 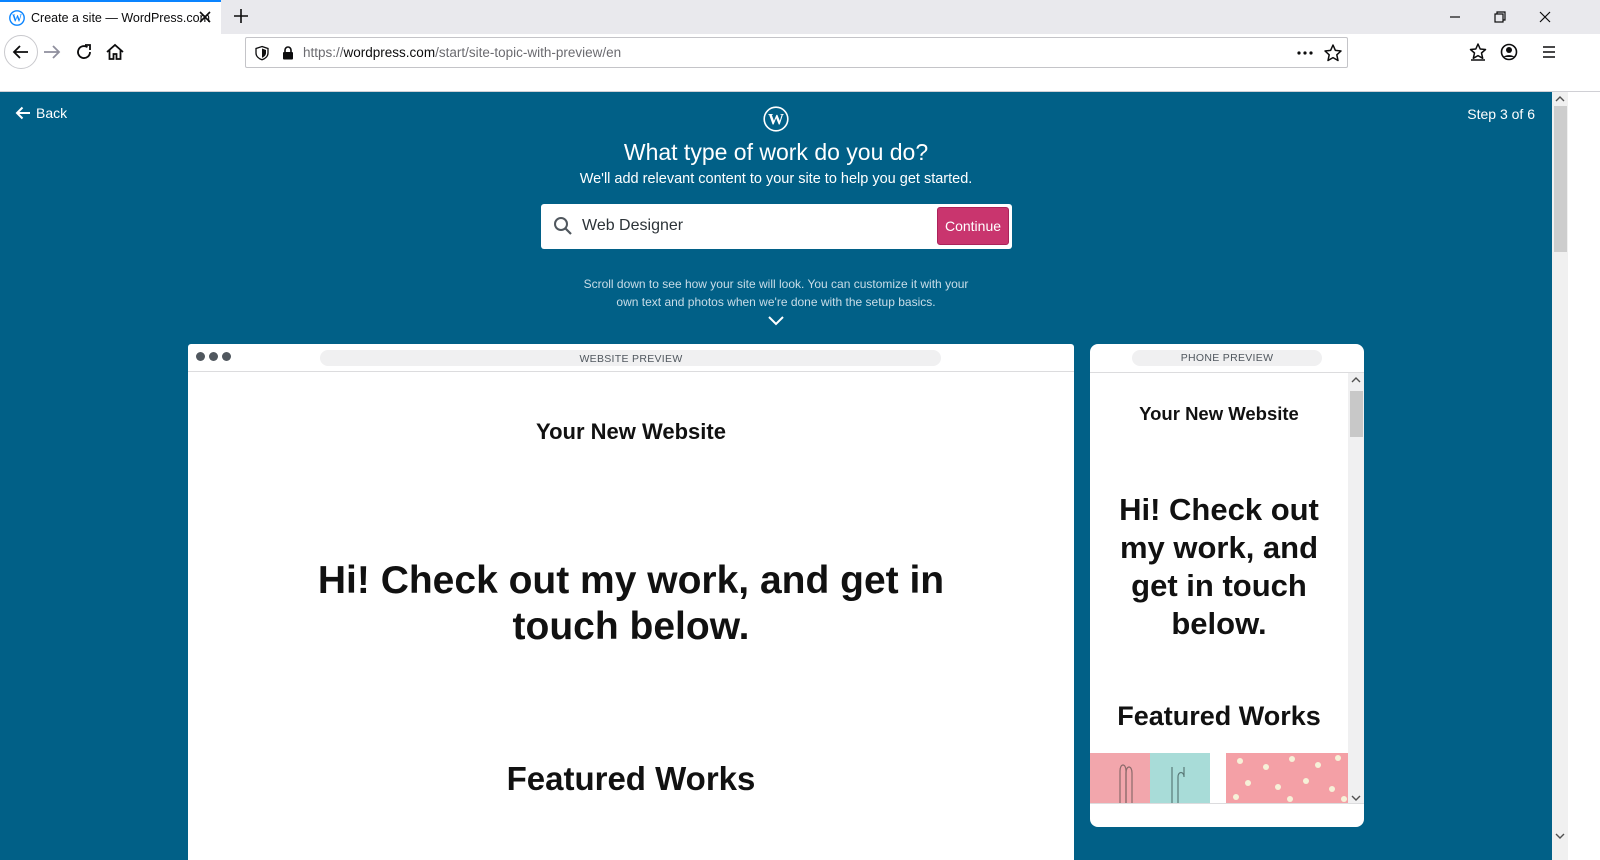 What do you see at coordinates (1501, 114) in the screenshot?
I see `step-indicator: Step 3 of 6` at bounding box center [1501, 114].